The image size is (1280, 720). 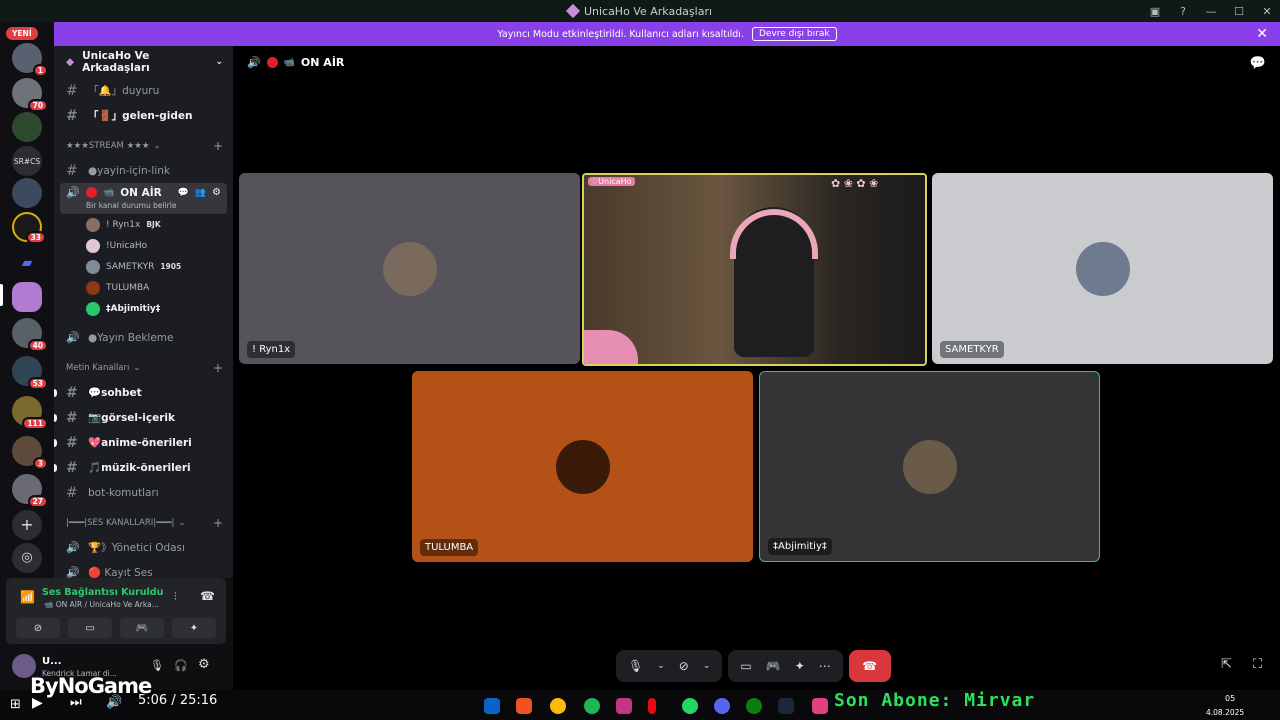 I want to click on steam-icon, so click(x=786, y=706).